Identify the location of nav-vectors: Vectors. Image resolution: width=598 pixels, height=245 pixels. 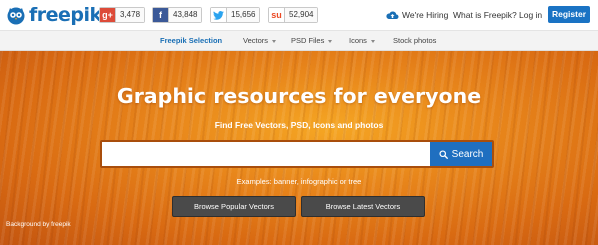
(260, 41).